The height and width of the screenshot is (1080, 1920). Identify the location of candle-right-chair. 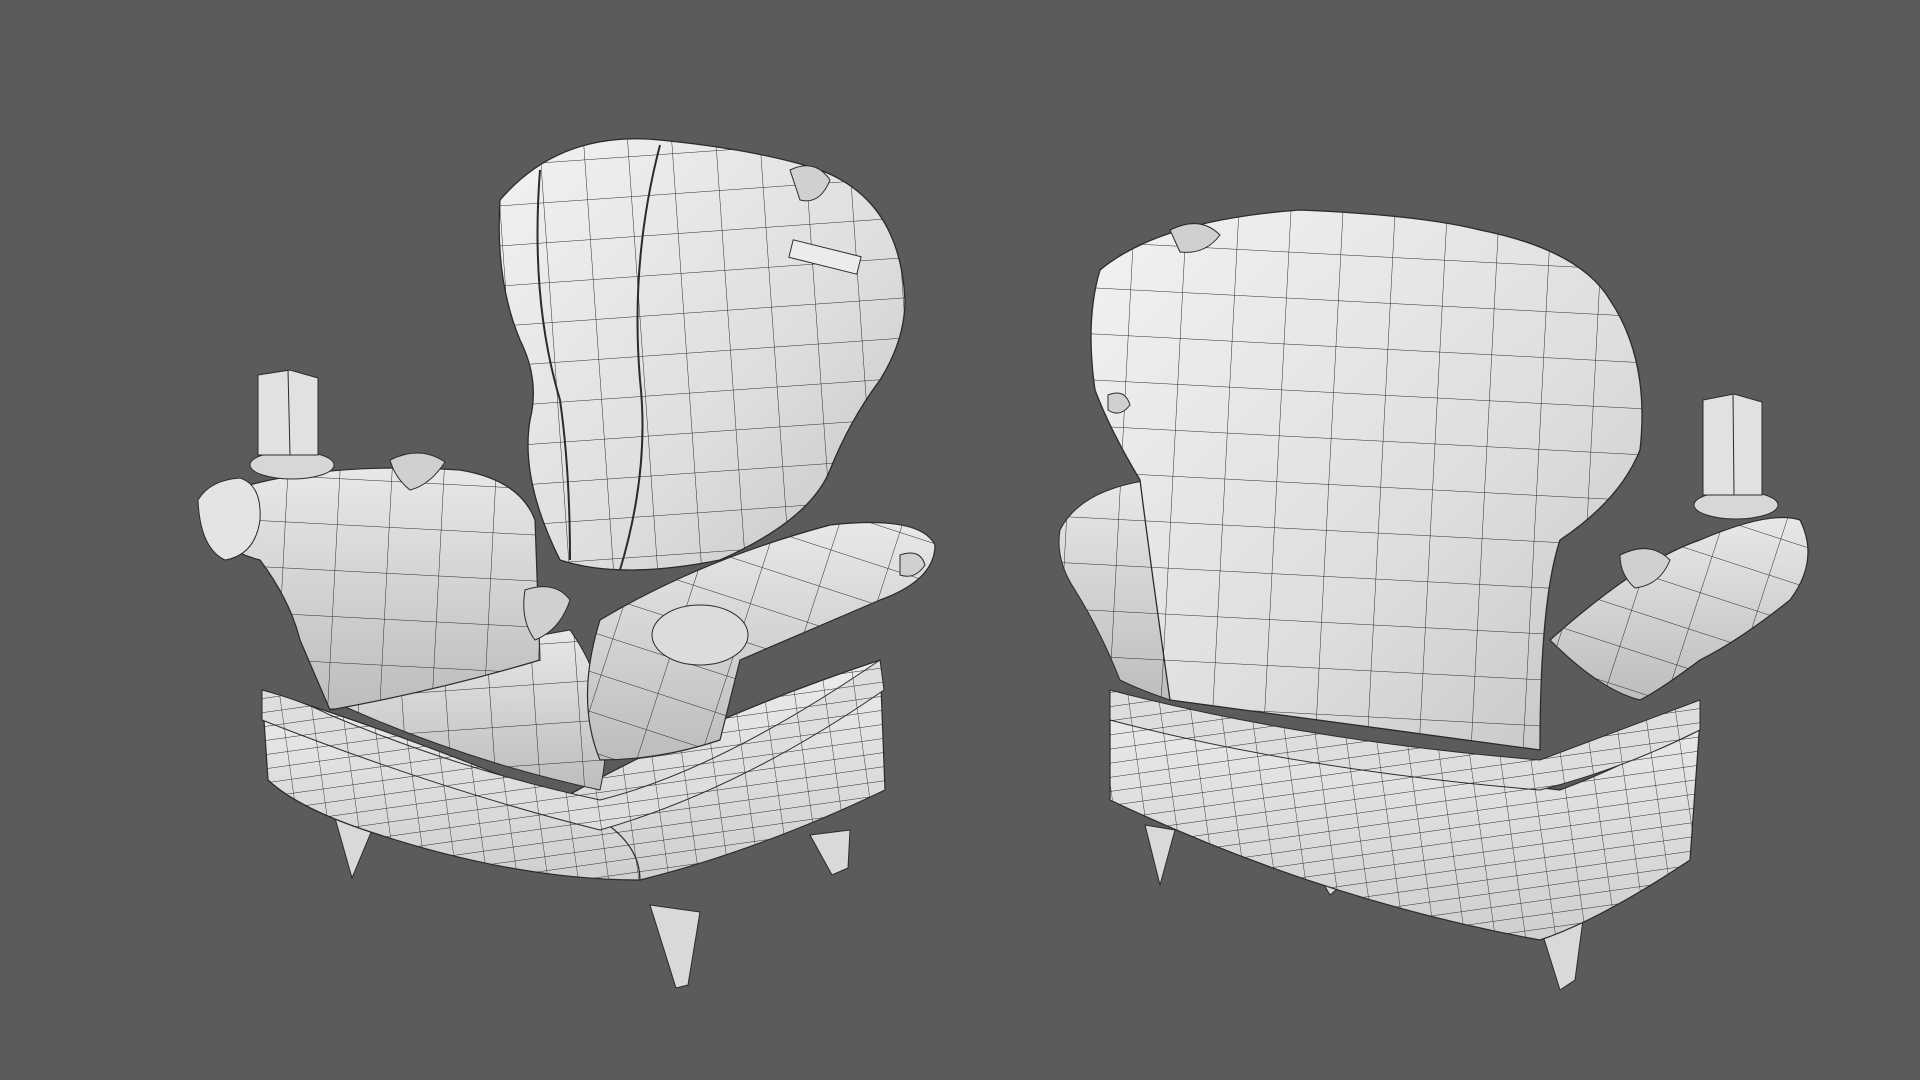
(1736, 456).